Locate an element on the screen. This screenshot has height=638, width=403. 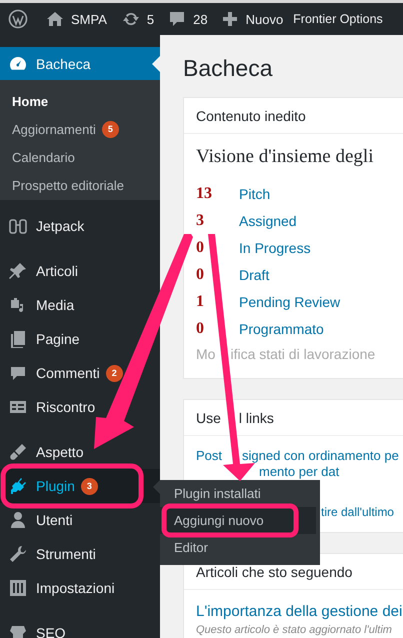
section-heading: Visione d'insieme degli is located at coordinates (285, 157).